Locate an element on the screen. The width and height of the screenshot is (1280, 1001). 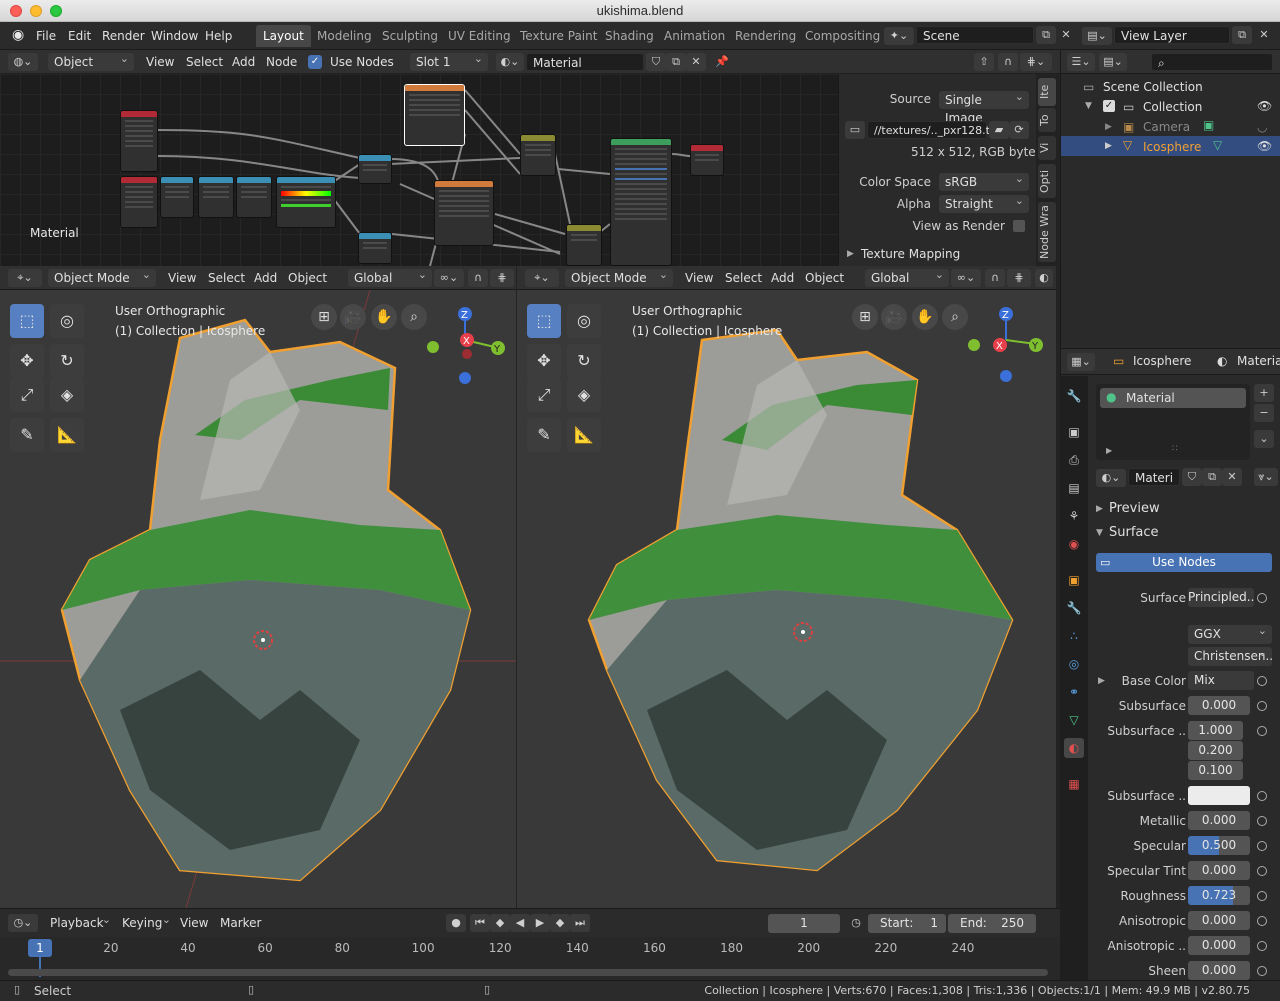
tab-sculpting: Sculpting is located at coordinates (410, 36).